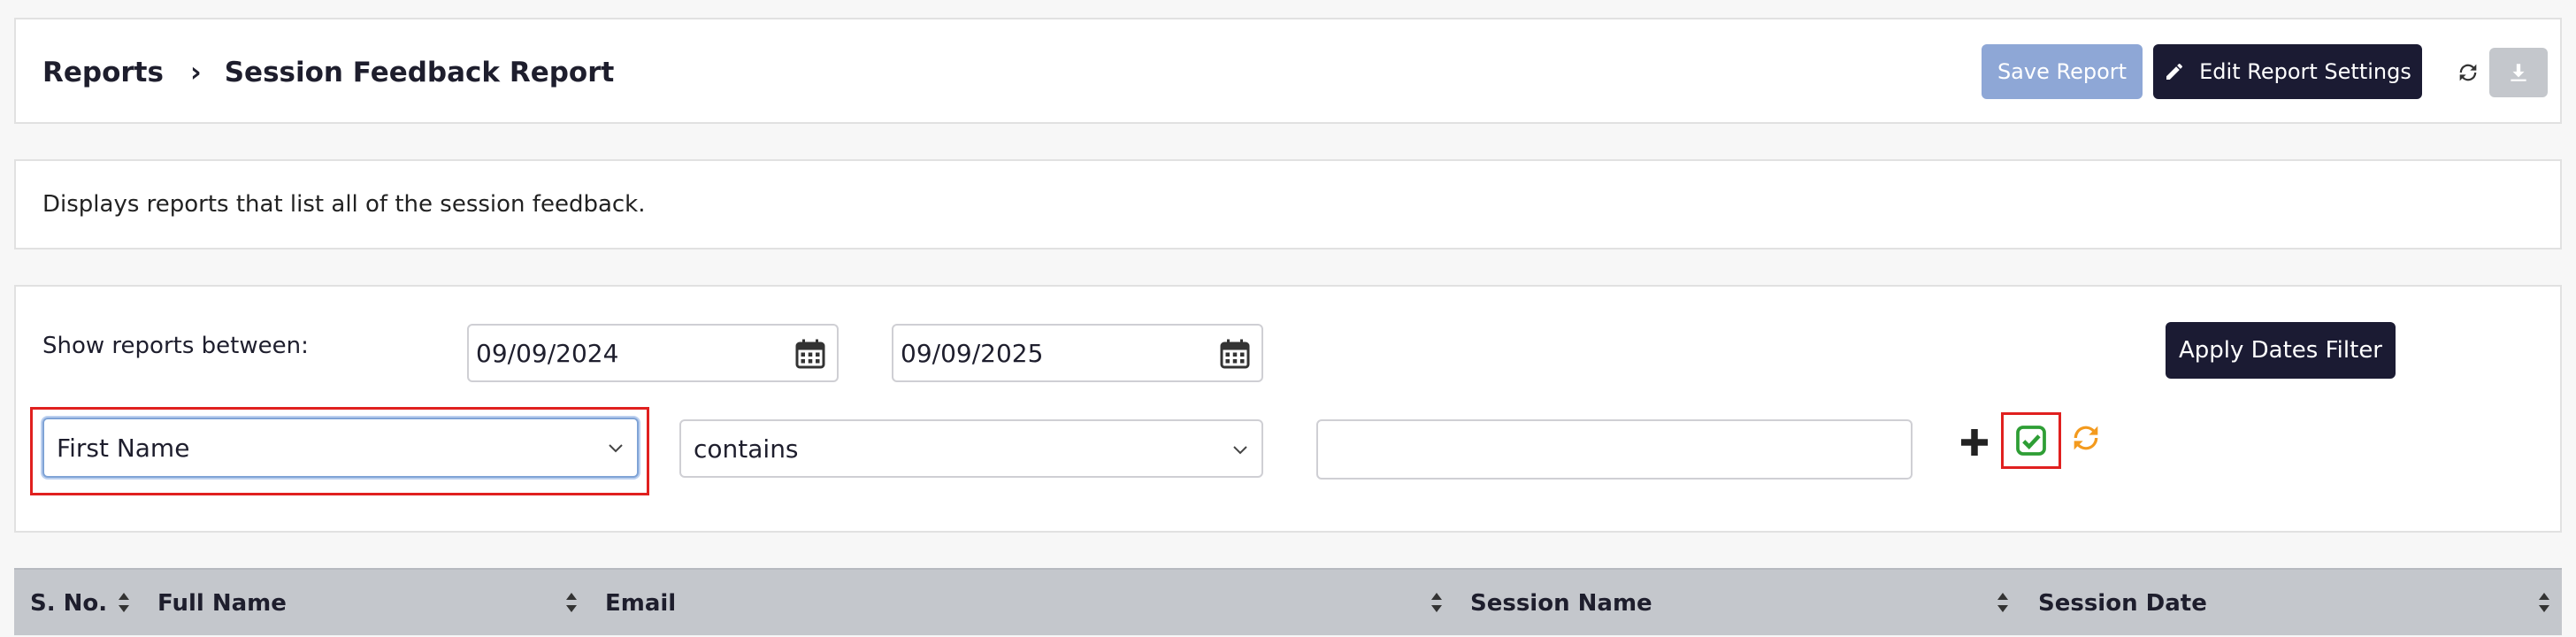  I want to click on column-header-session-name: Session Name, so click(1561, 603).